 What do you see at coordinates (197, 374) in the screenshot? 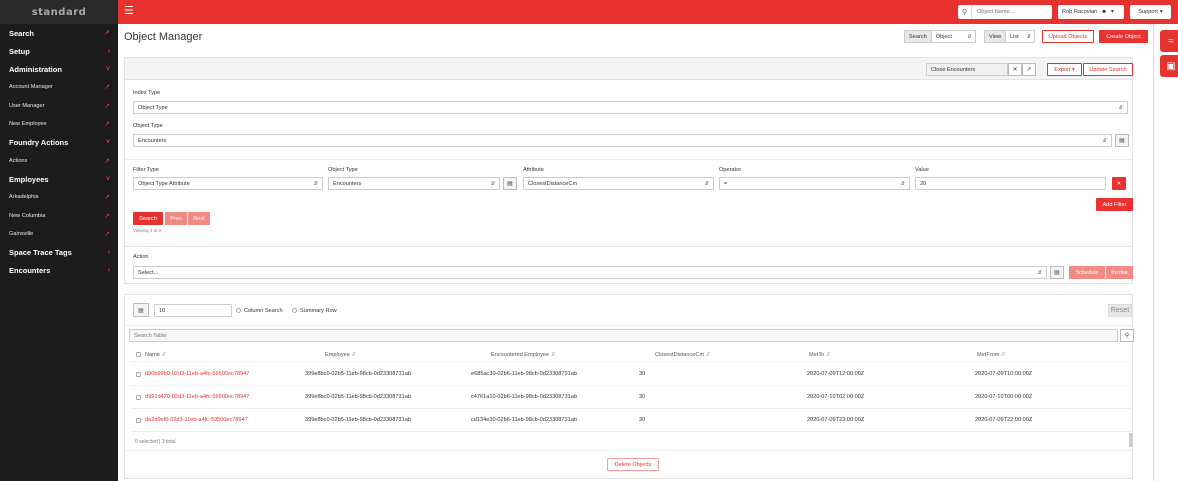
I see `object-name-link: d90b99b0-02d3-11eb-a4fc-59500ec78947` at bounding box center [197, 374].